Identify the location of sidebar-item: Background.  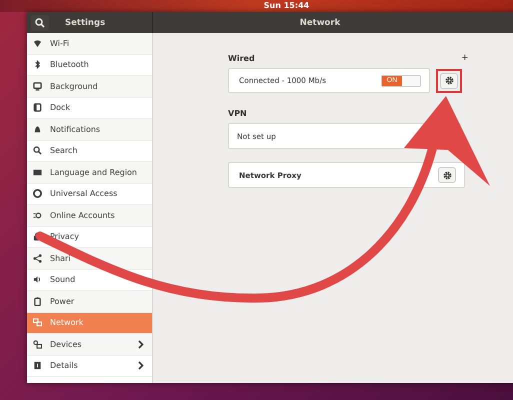
(89, 87).